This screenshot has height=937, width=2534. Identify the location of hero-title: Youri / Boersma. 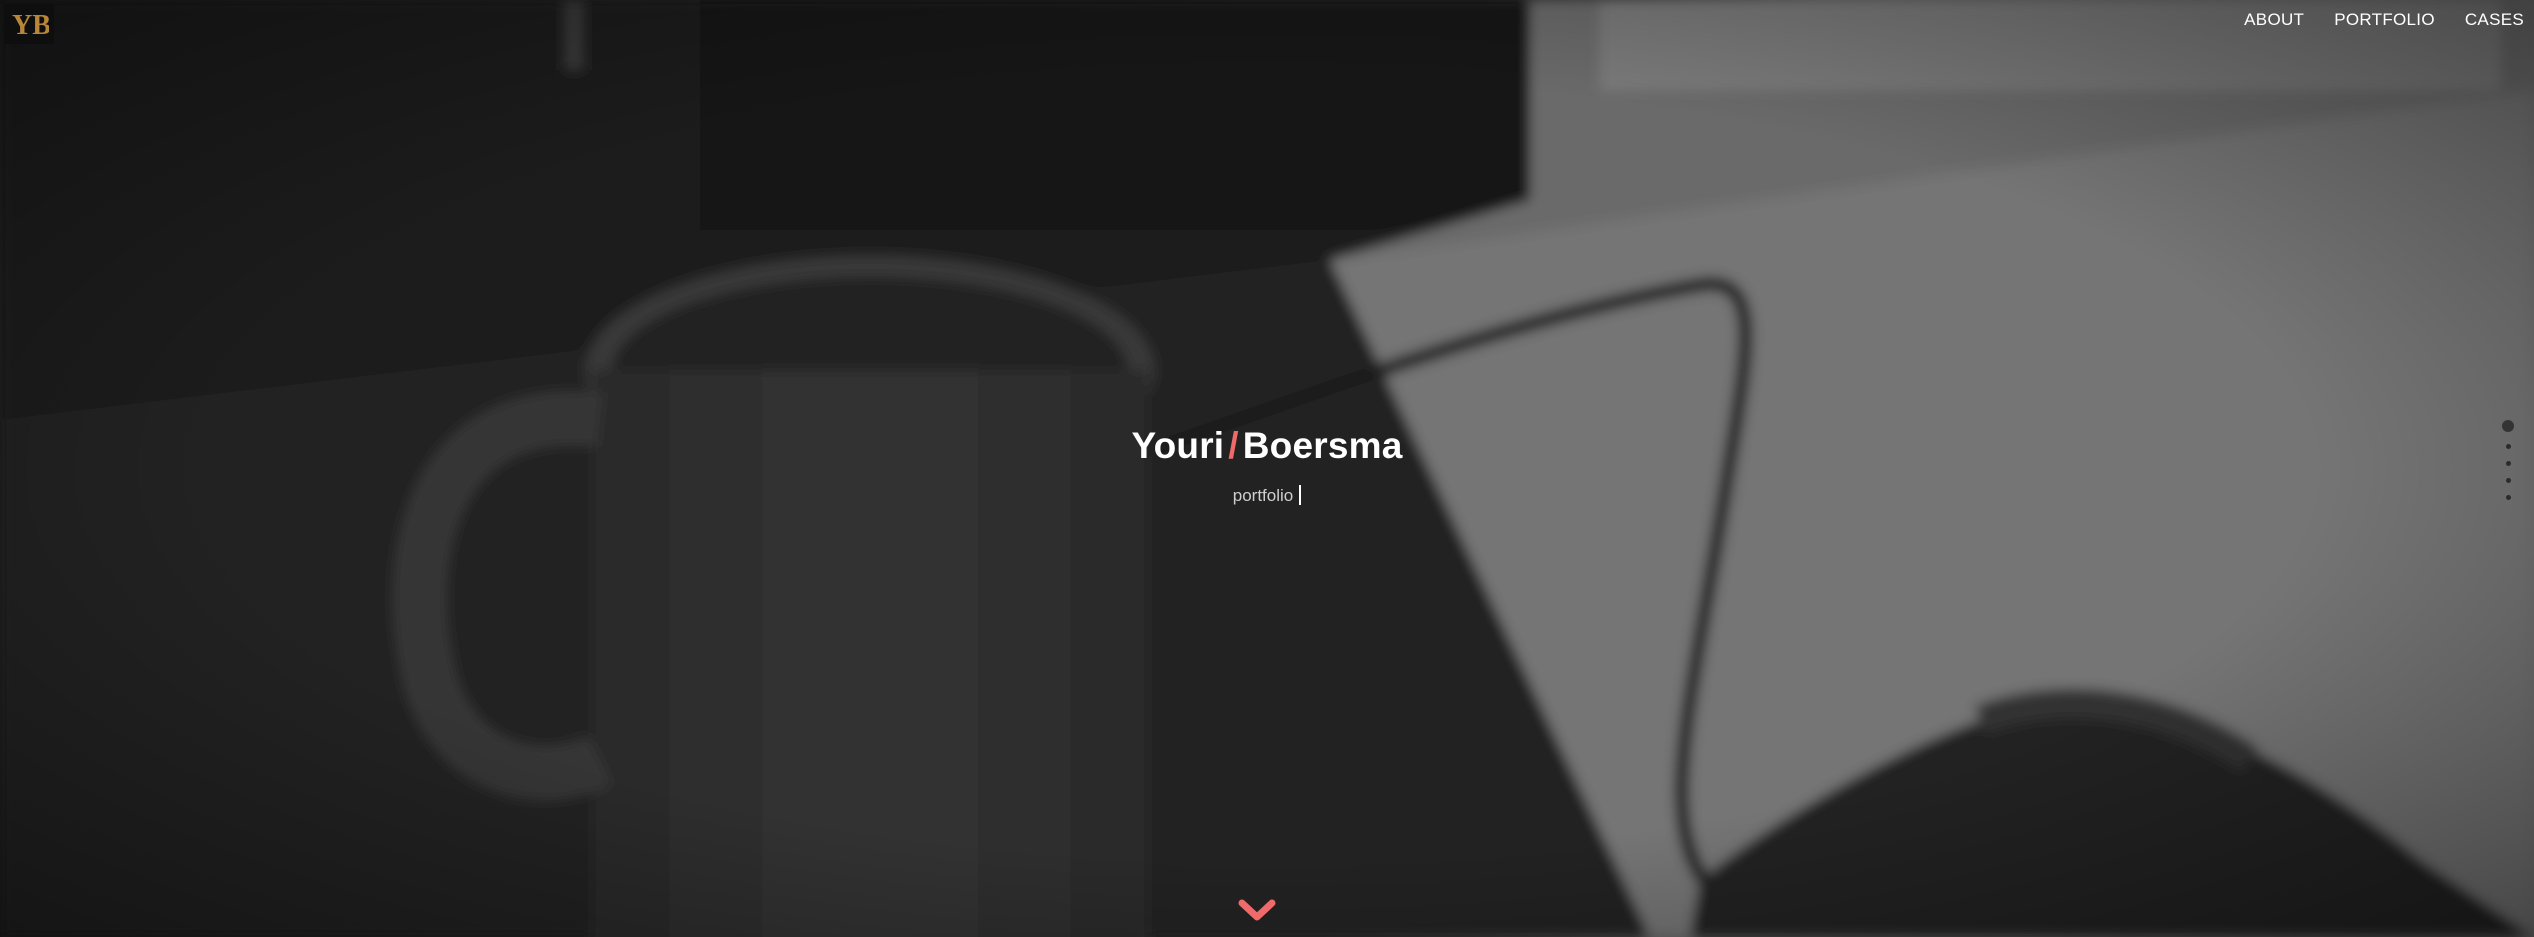
(1267, 446).